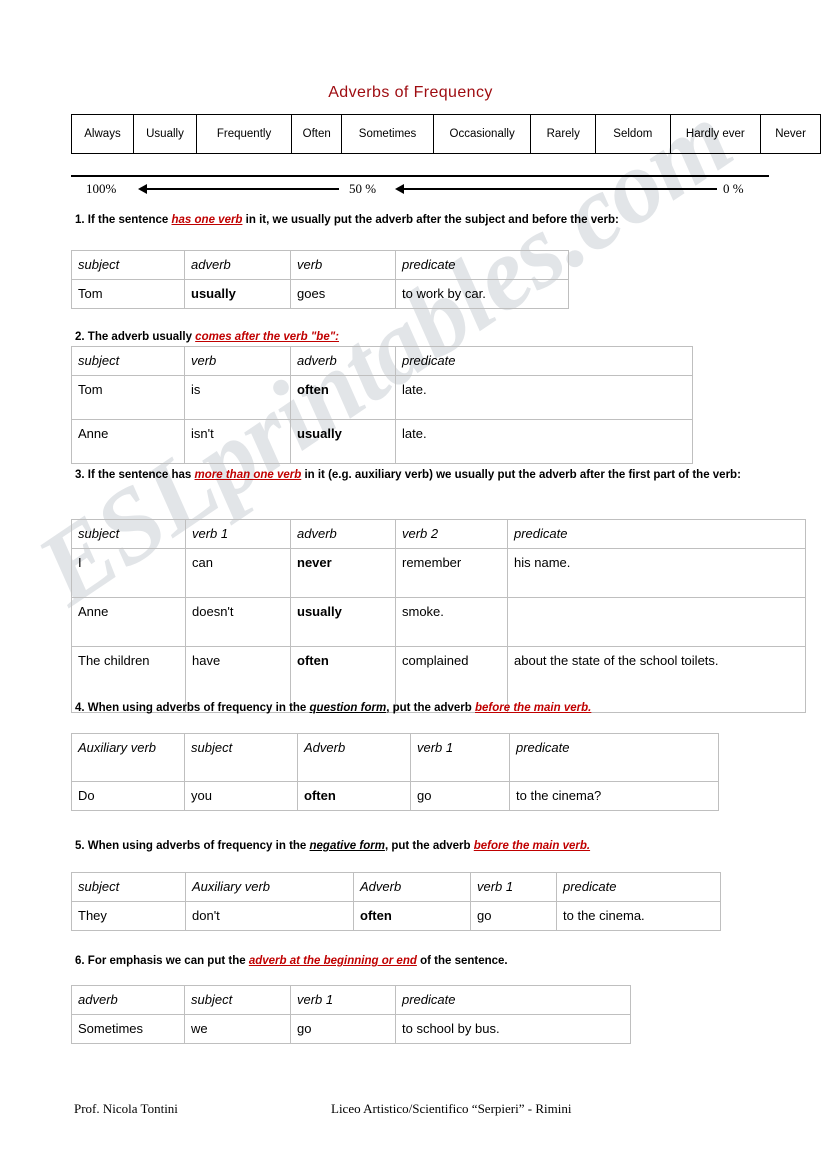 This screenshot has width=821, height=1169. Describe the element at coordinates (790, 134) in the screenshot. I see `adverb-cell-never: Never` at that location.